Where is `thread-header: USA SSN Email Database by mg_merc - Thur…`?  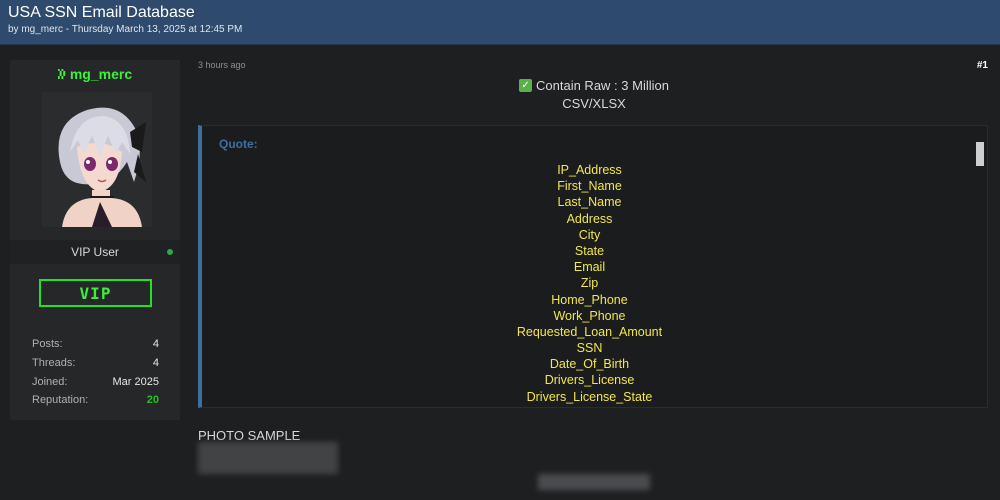
thread-header: USA SSN Email Database by mg_merc - Thur… is located at coordinates (500, 22).